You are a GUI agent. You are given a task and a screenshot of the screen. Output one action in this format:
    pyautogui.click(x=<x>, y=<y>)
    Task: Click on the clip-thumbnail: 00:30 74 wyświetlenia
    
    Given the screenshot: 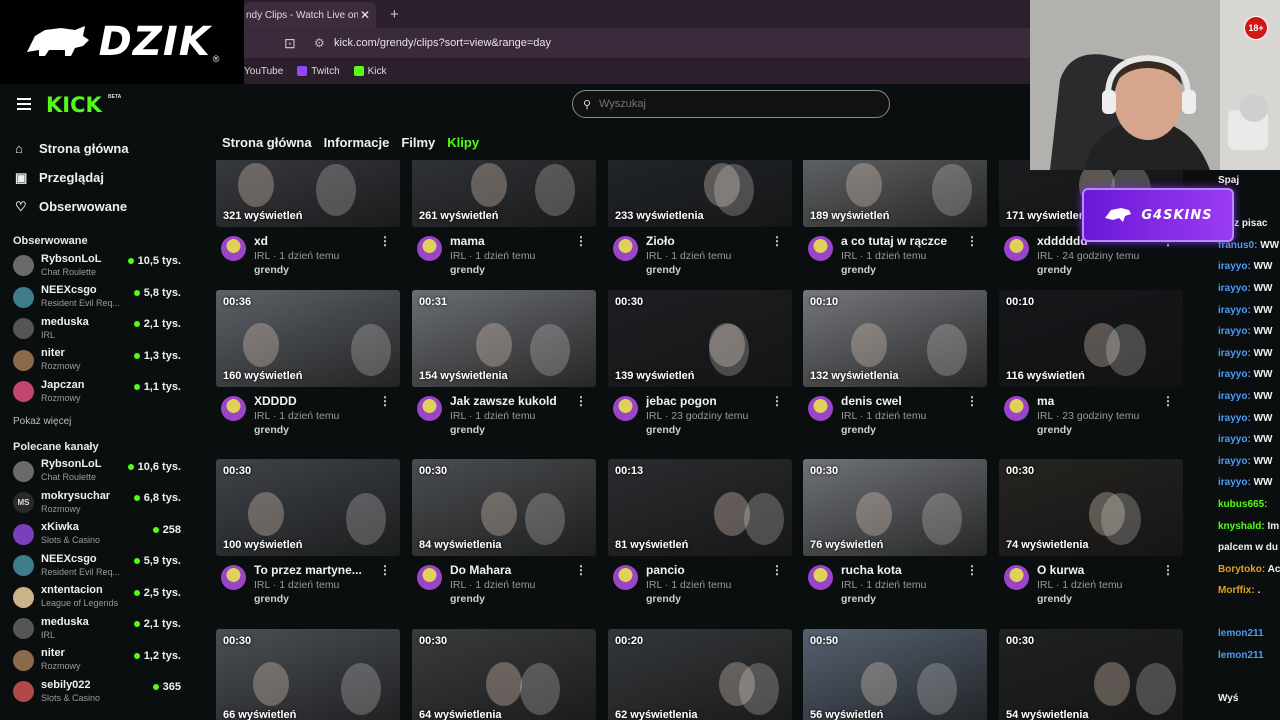 What is the action you would take?
    pyautogui.click(x=1091, y=507)
    